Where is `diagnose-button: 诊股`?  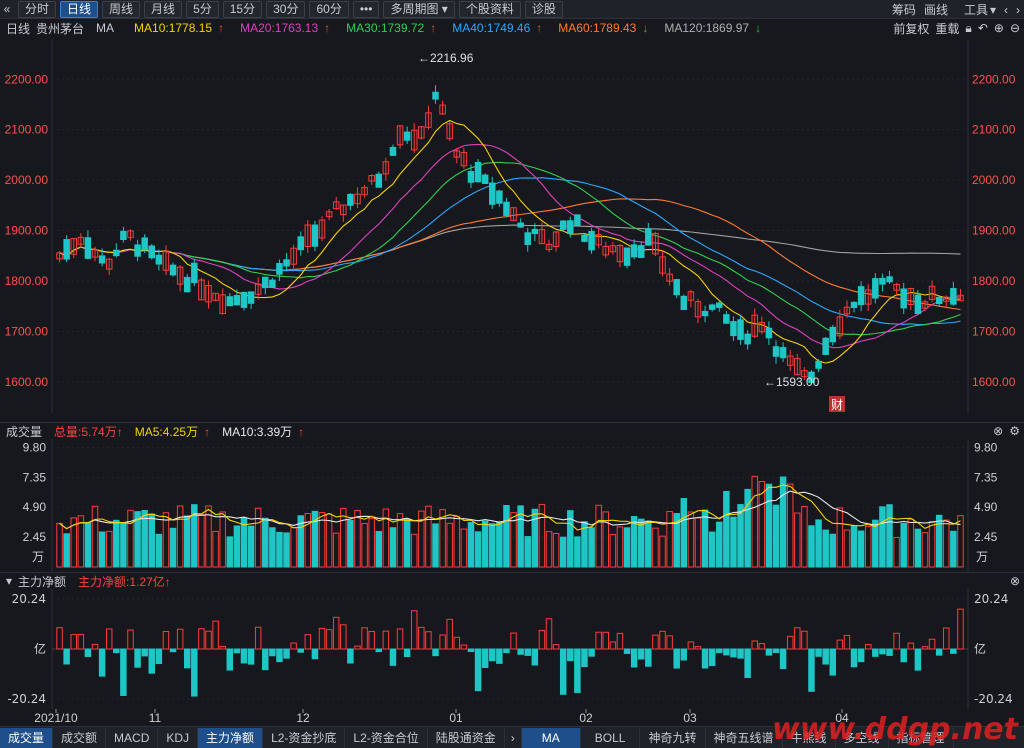
diagnose-button: 诊股 is located at coordinates (543, 9).